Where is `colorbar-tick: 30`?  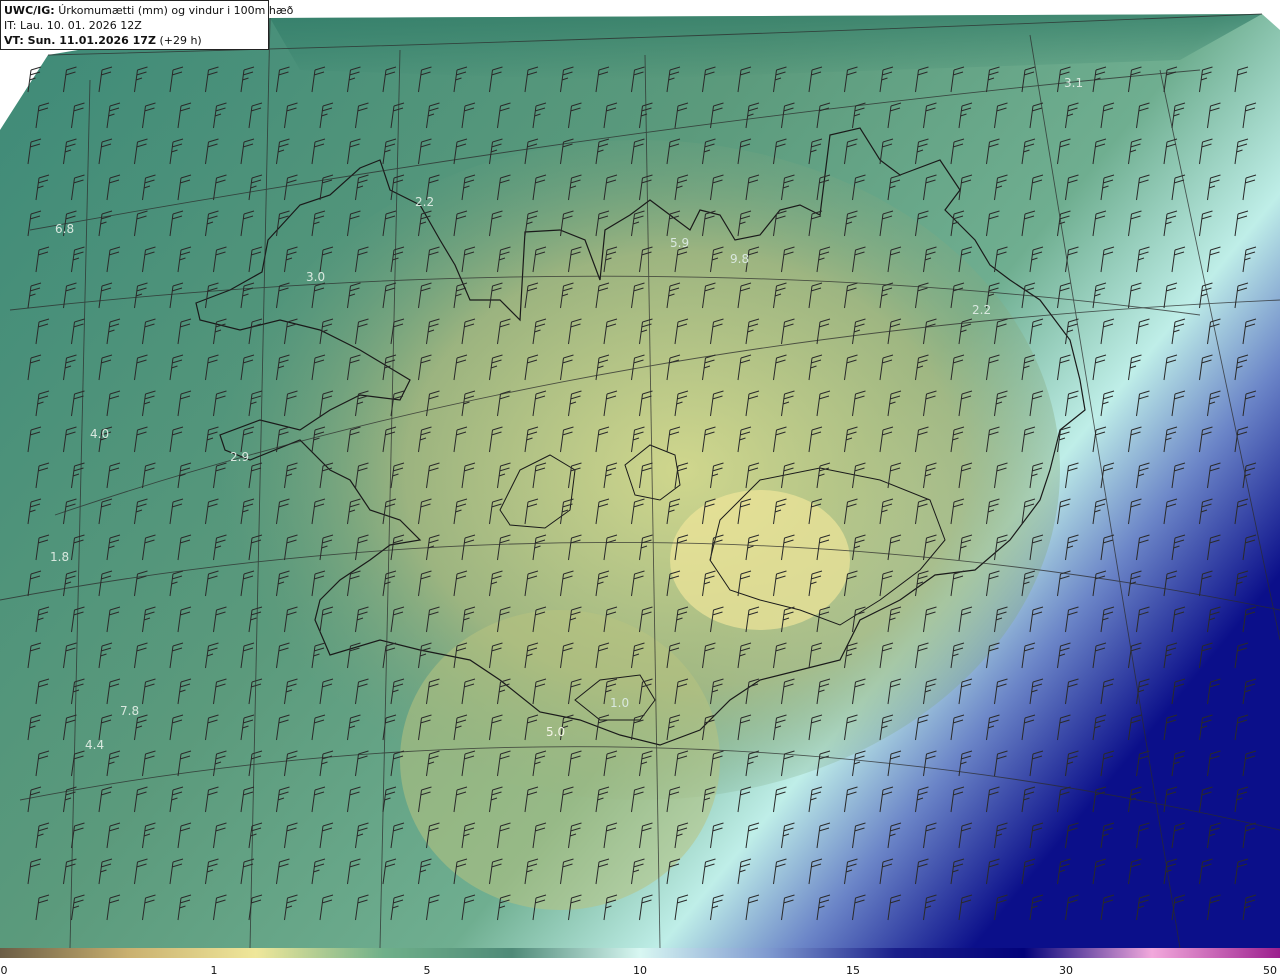
colorbar-tick: 30 is located at coordinates (1066, 970).